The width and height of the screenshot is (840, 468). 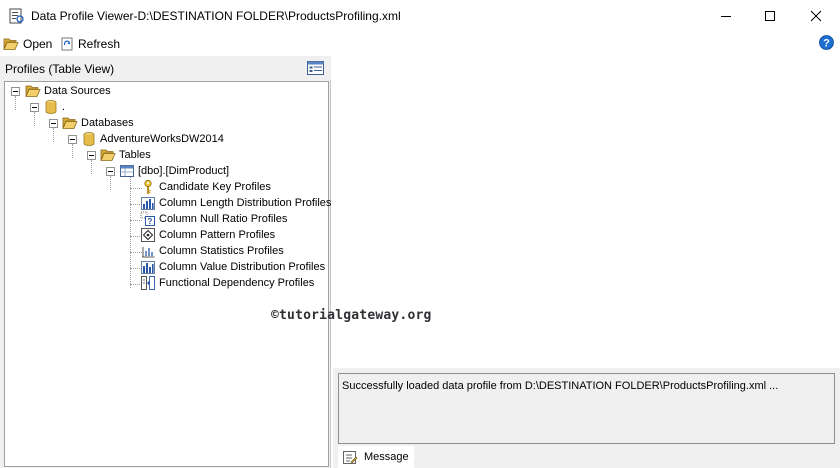 What do you see at coordinates (67, 43) in the screenshot?
I see `refresh-icon` at bounding box center [67, 43].